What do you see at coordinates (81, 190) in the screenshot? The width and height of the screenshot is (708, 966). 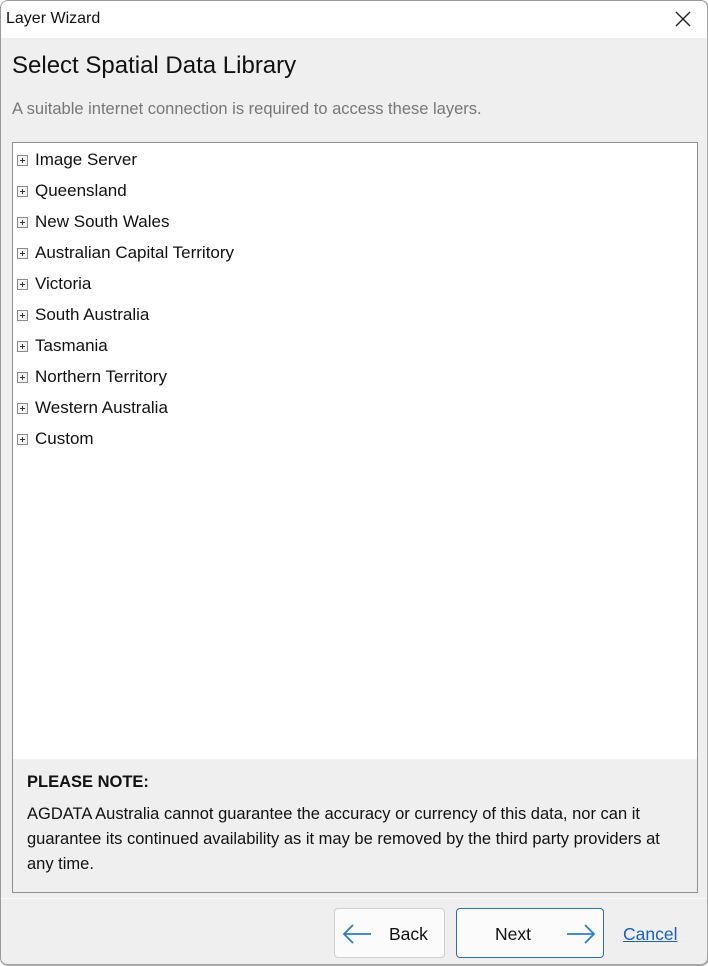 I see `tree-item-label: Queensland` at bounding box center [81, 190].